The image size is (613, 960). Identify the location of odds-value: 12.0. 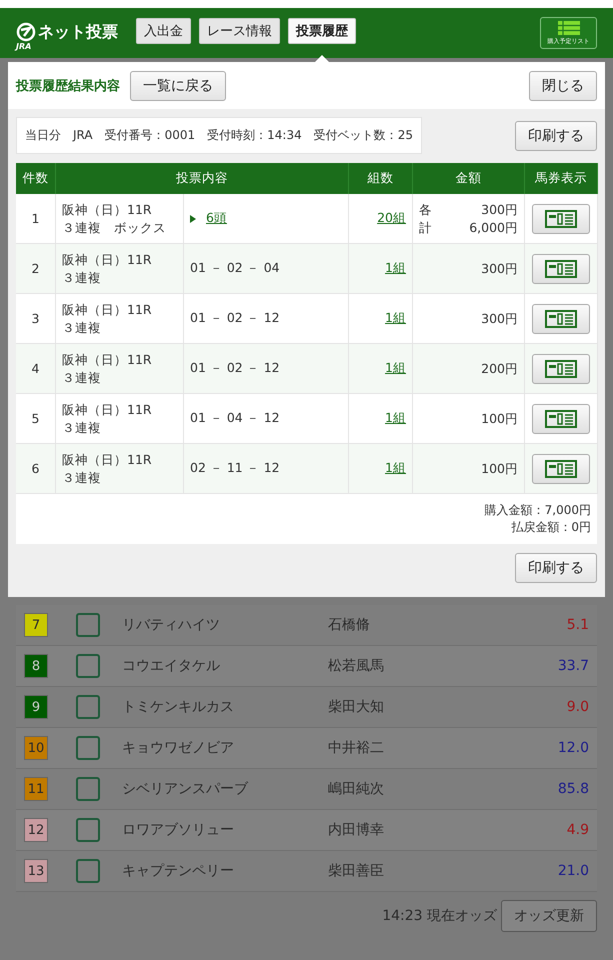
(573, 748).